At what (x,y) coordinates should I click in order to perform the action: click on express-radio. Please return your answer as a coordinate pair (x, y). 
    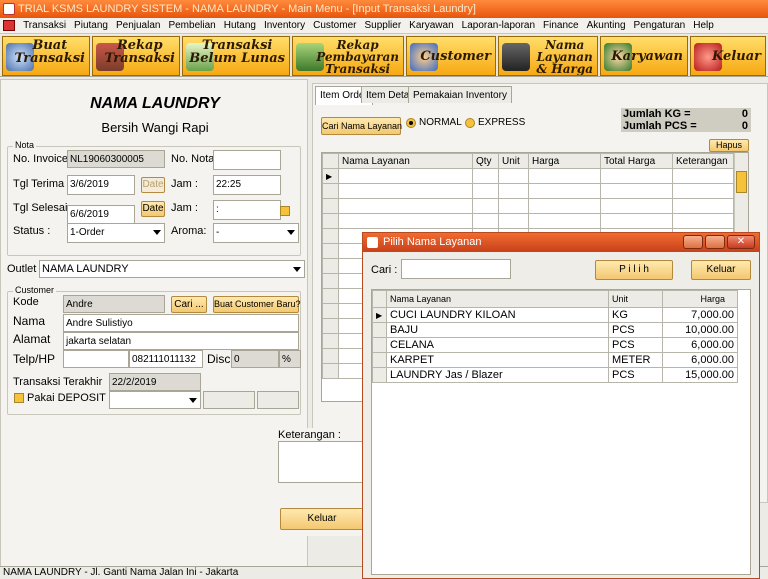
    Looking at the image, I should click on (470, 123).